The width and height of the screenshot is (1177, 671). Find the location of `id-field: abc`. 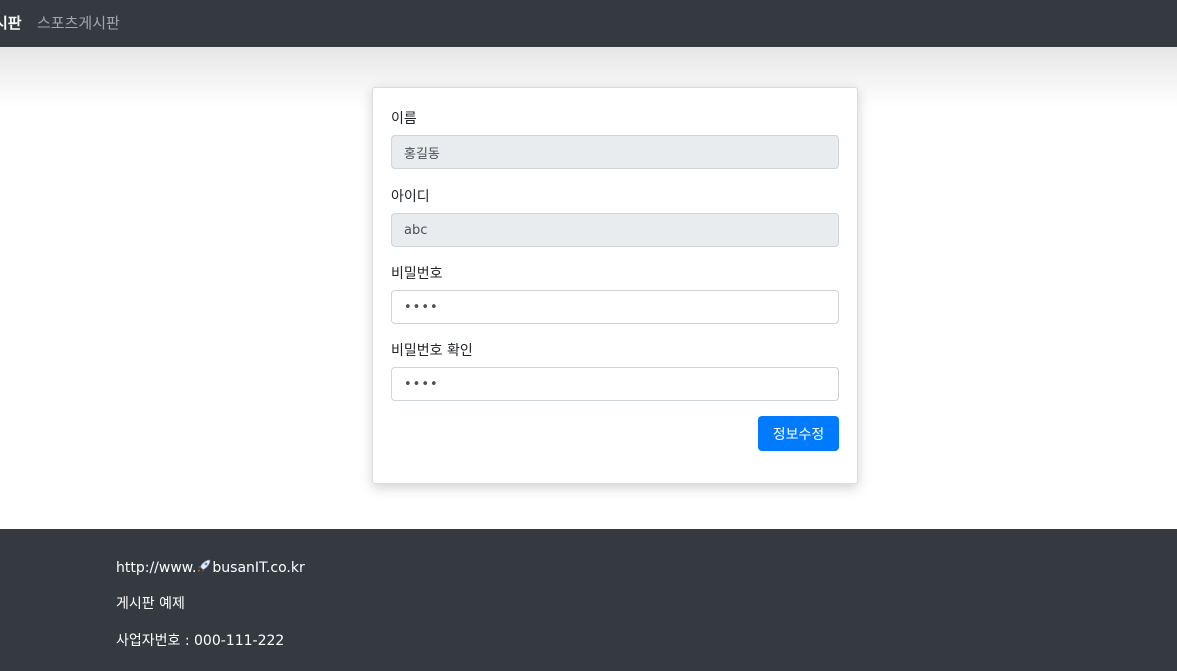

id-field: abc is located at coordinates (615, 230).